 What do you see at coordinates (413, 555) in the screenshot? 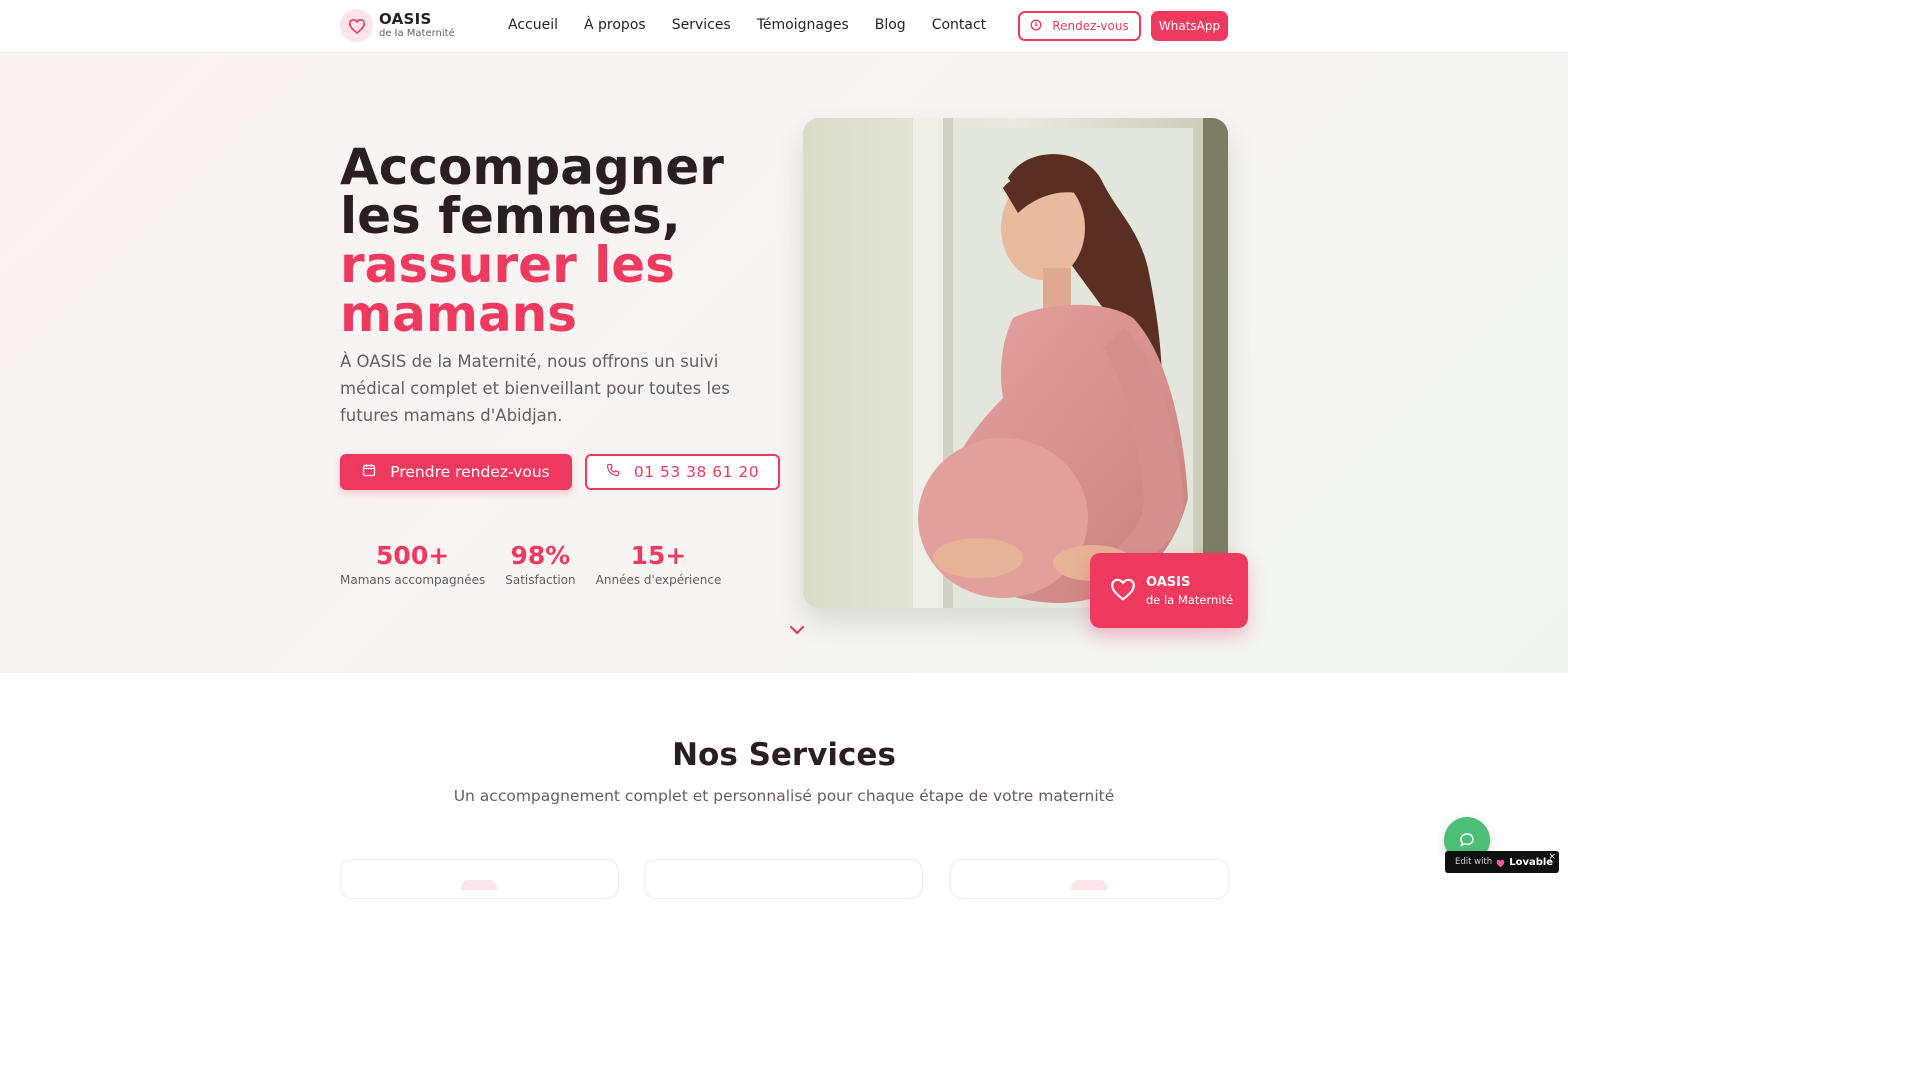
I see `stat-value: 500+` at bounding box center [413, 555].